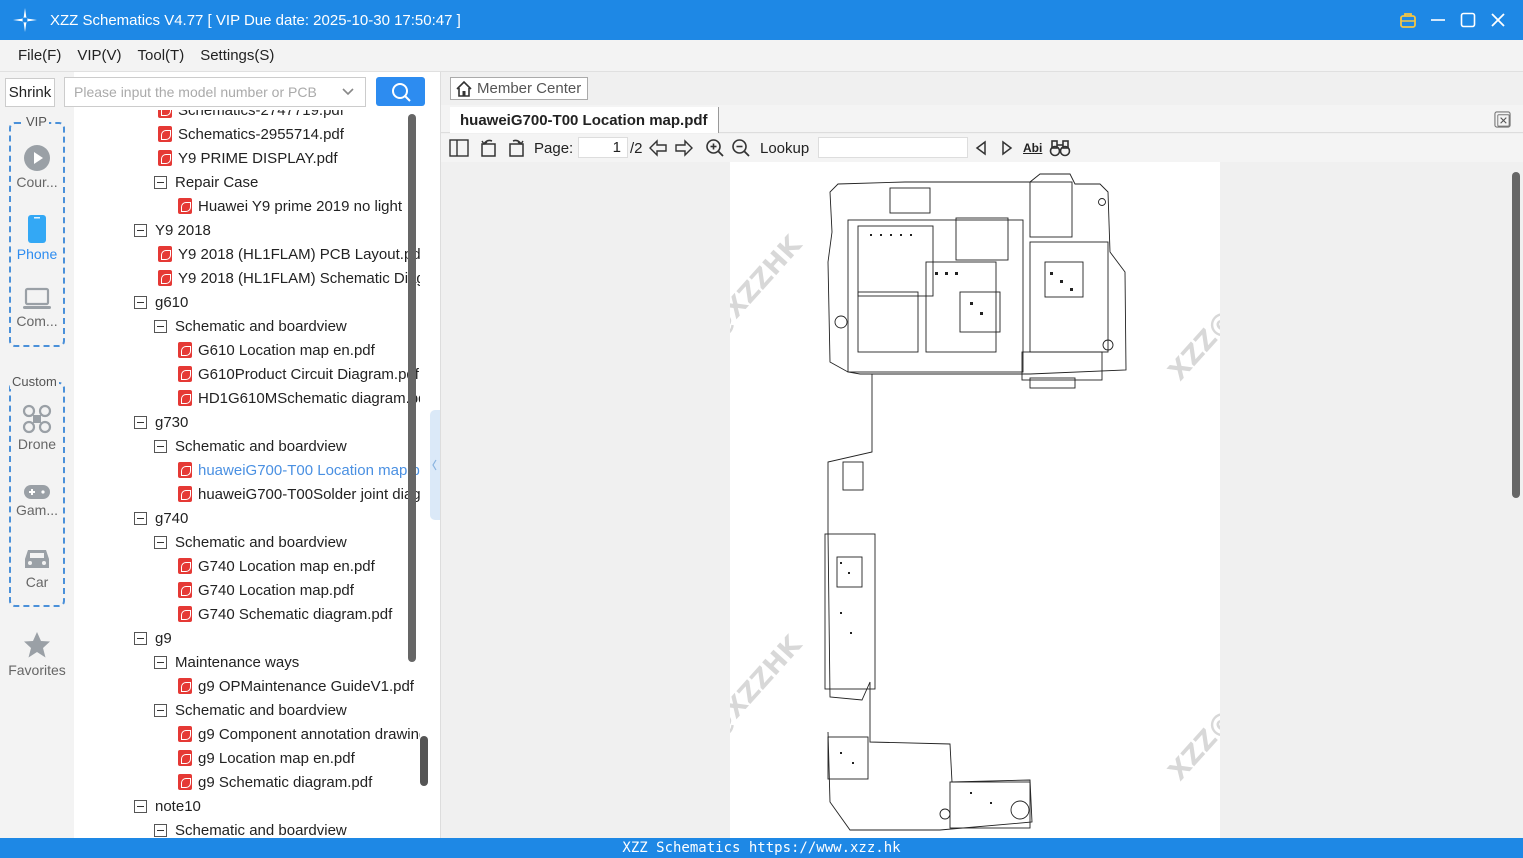 The width and height of the screenshot is (1523, 858). What do you see at coordinates (658, 148) in the screenshot?
I see `prev-page-button` at bounding box center [658, 148].